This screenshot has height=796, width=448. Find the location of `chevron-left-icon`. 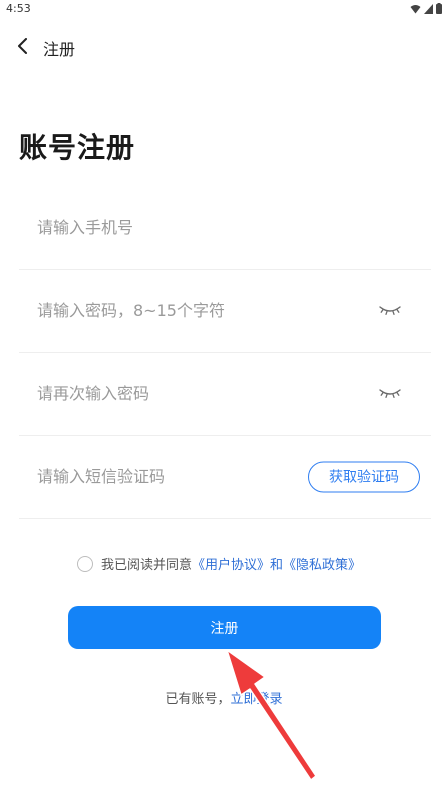

chevron-left-icon is located at coordinates (22, 46).